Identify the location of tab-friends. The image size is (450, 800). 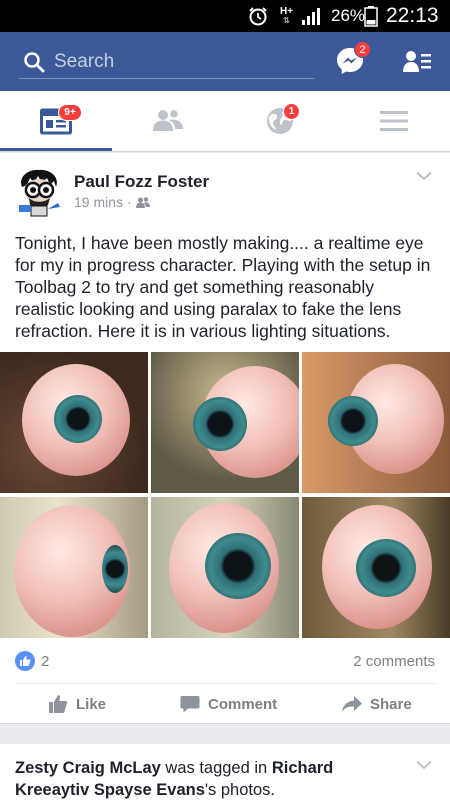
(168, 121).